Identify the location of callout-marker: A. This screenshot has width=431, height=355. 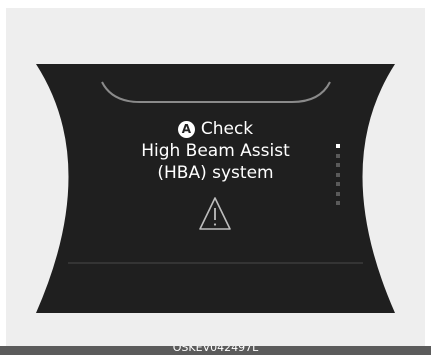
(186, 129).